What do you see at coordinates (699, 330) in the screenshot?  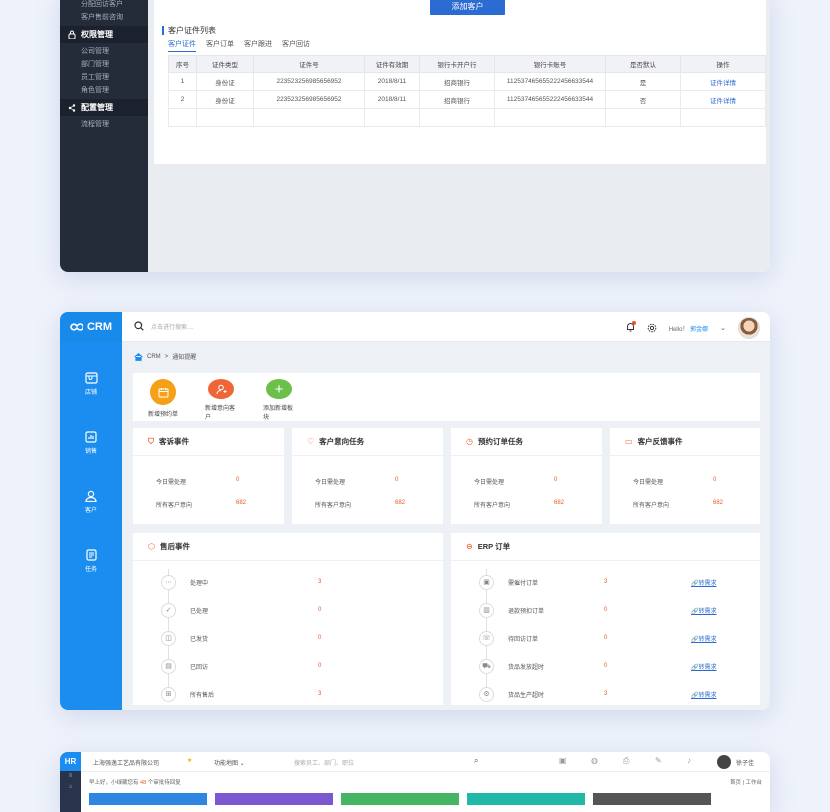 I see `username: 郭金娜` at bounding box center [699, 330].